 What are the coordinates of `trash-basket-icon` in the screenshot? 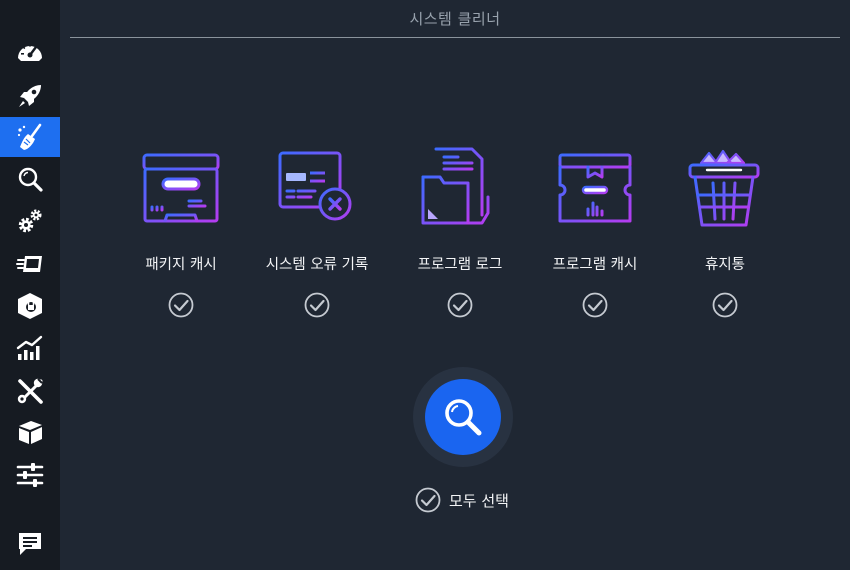 It's located at (725, 190).